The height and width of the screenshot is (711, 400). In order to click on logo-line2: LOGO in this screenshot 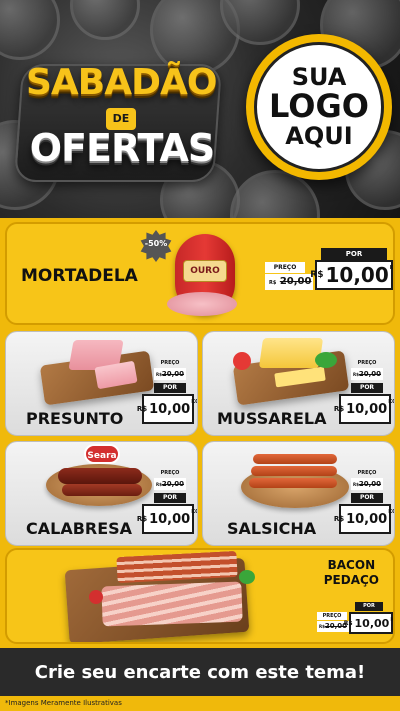, I will do `click(319, 106)`.